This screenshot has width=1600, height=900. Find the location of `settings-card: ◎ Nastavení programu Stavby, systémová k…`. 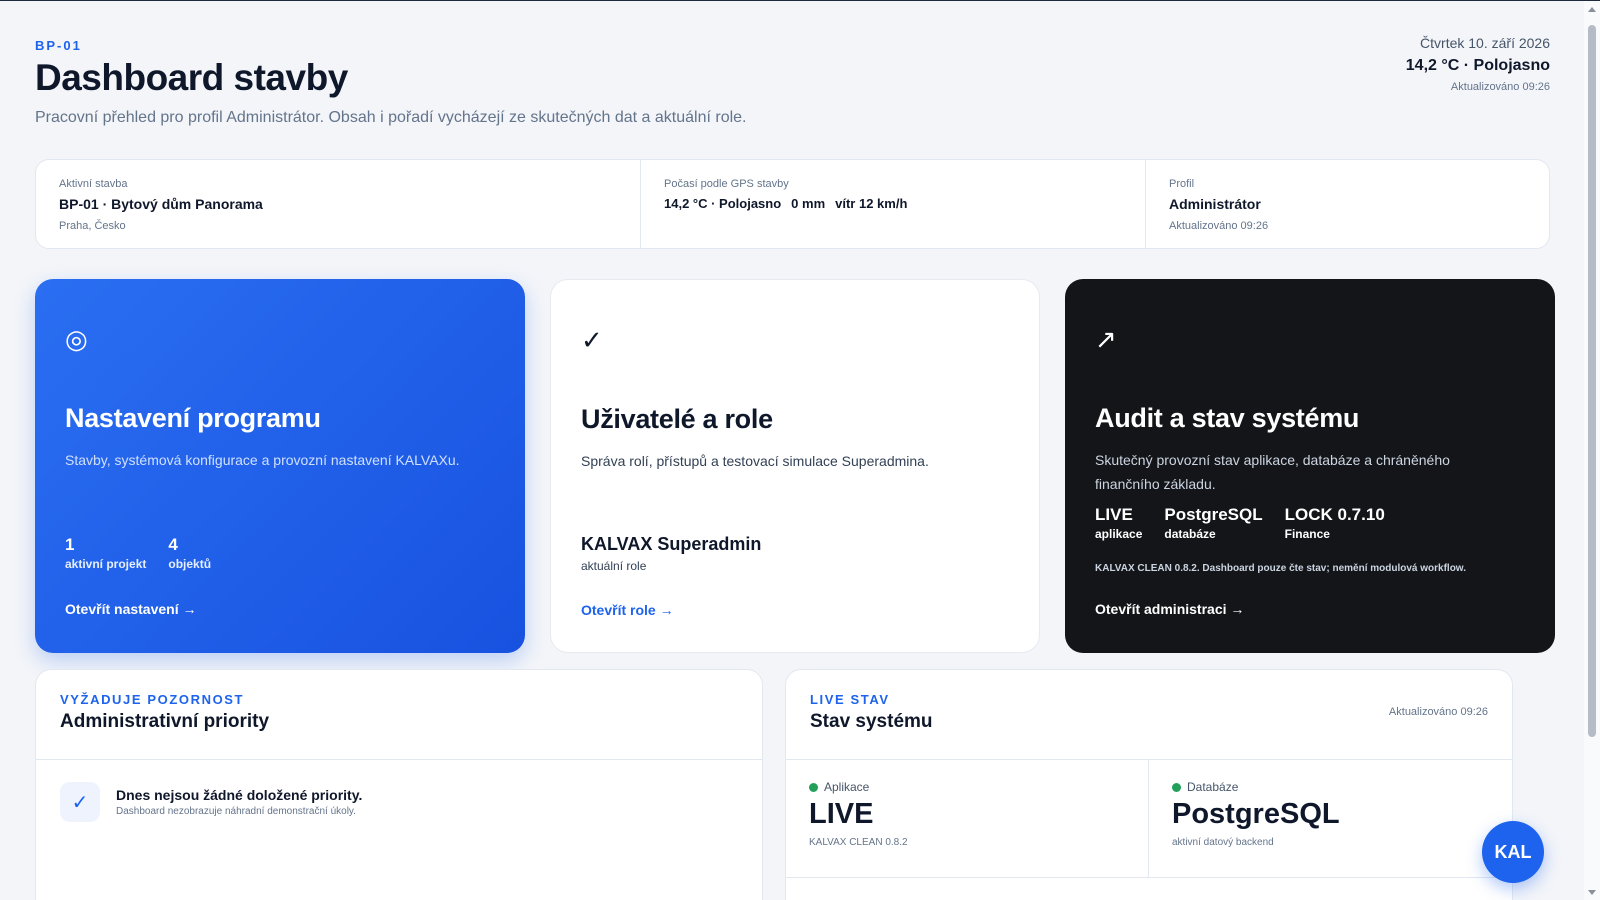

settings-card: ◎ Nastavení programu Stavby, systémová k… is located at coordinates (280, 466).